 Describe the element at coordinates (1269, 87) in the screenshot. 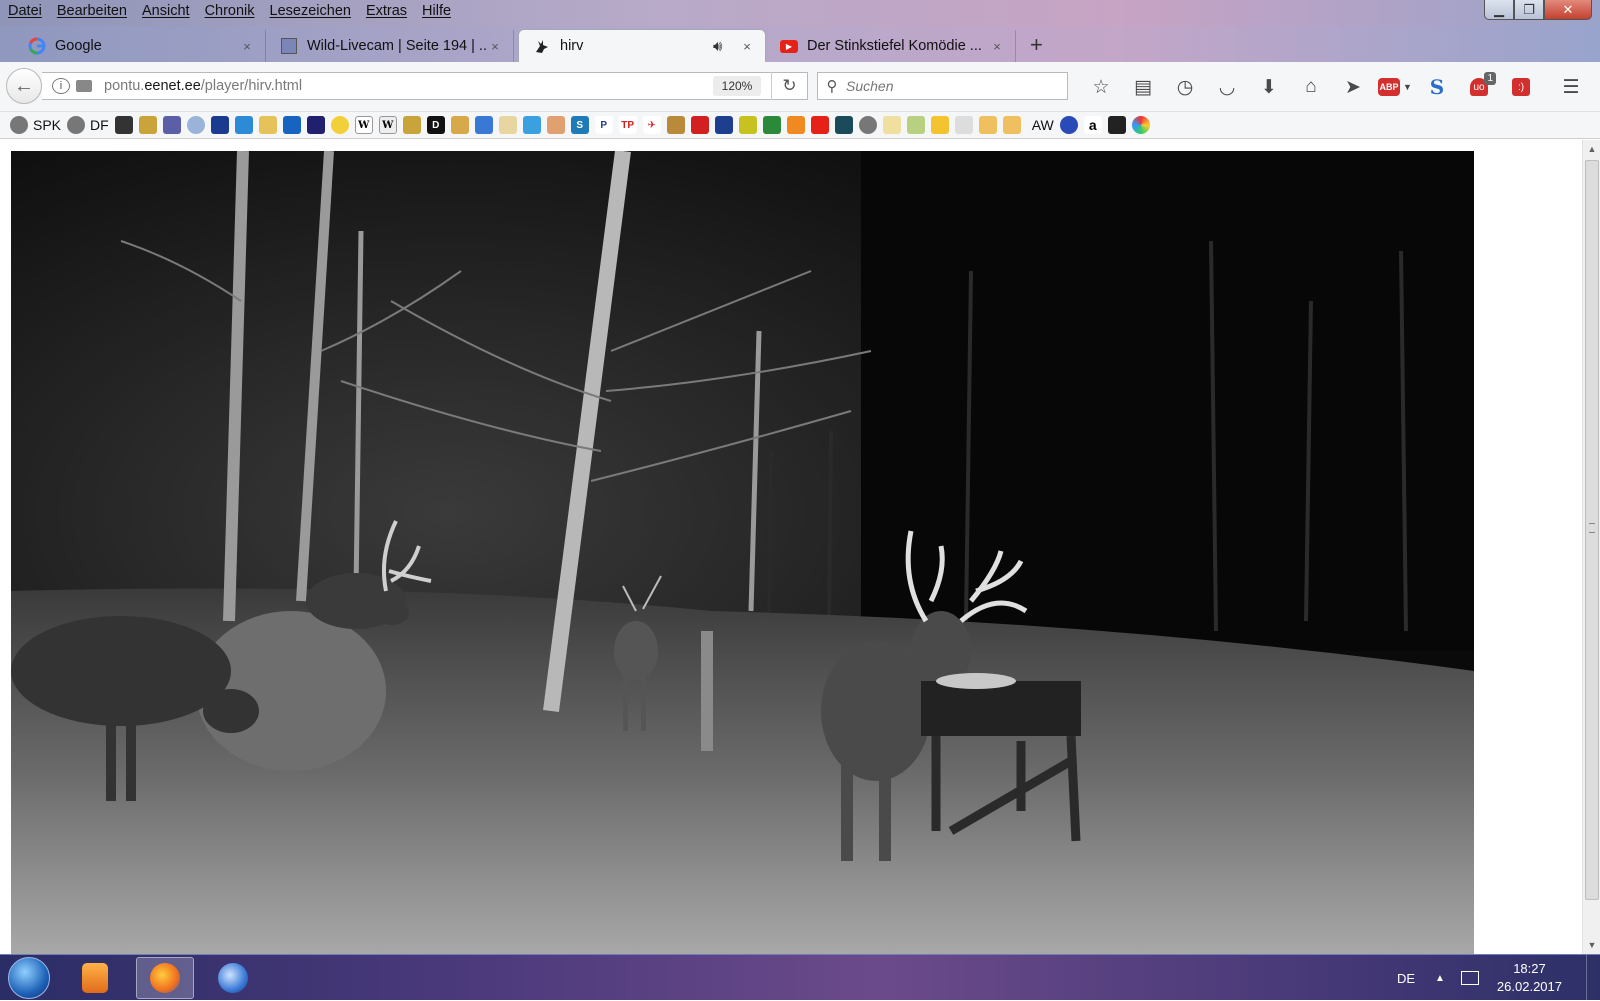

I see `download-icon: ⬇` at that location.